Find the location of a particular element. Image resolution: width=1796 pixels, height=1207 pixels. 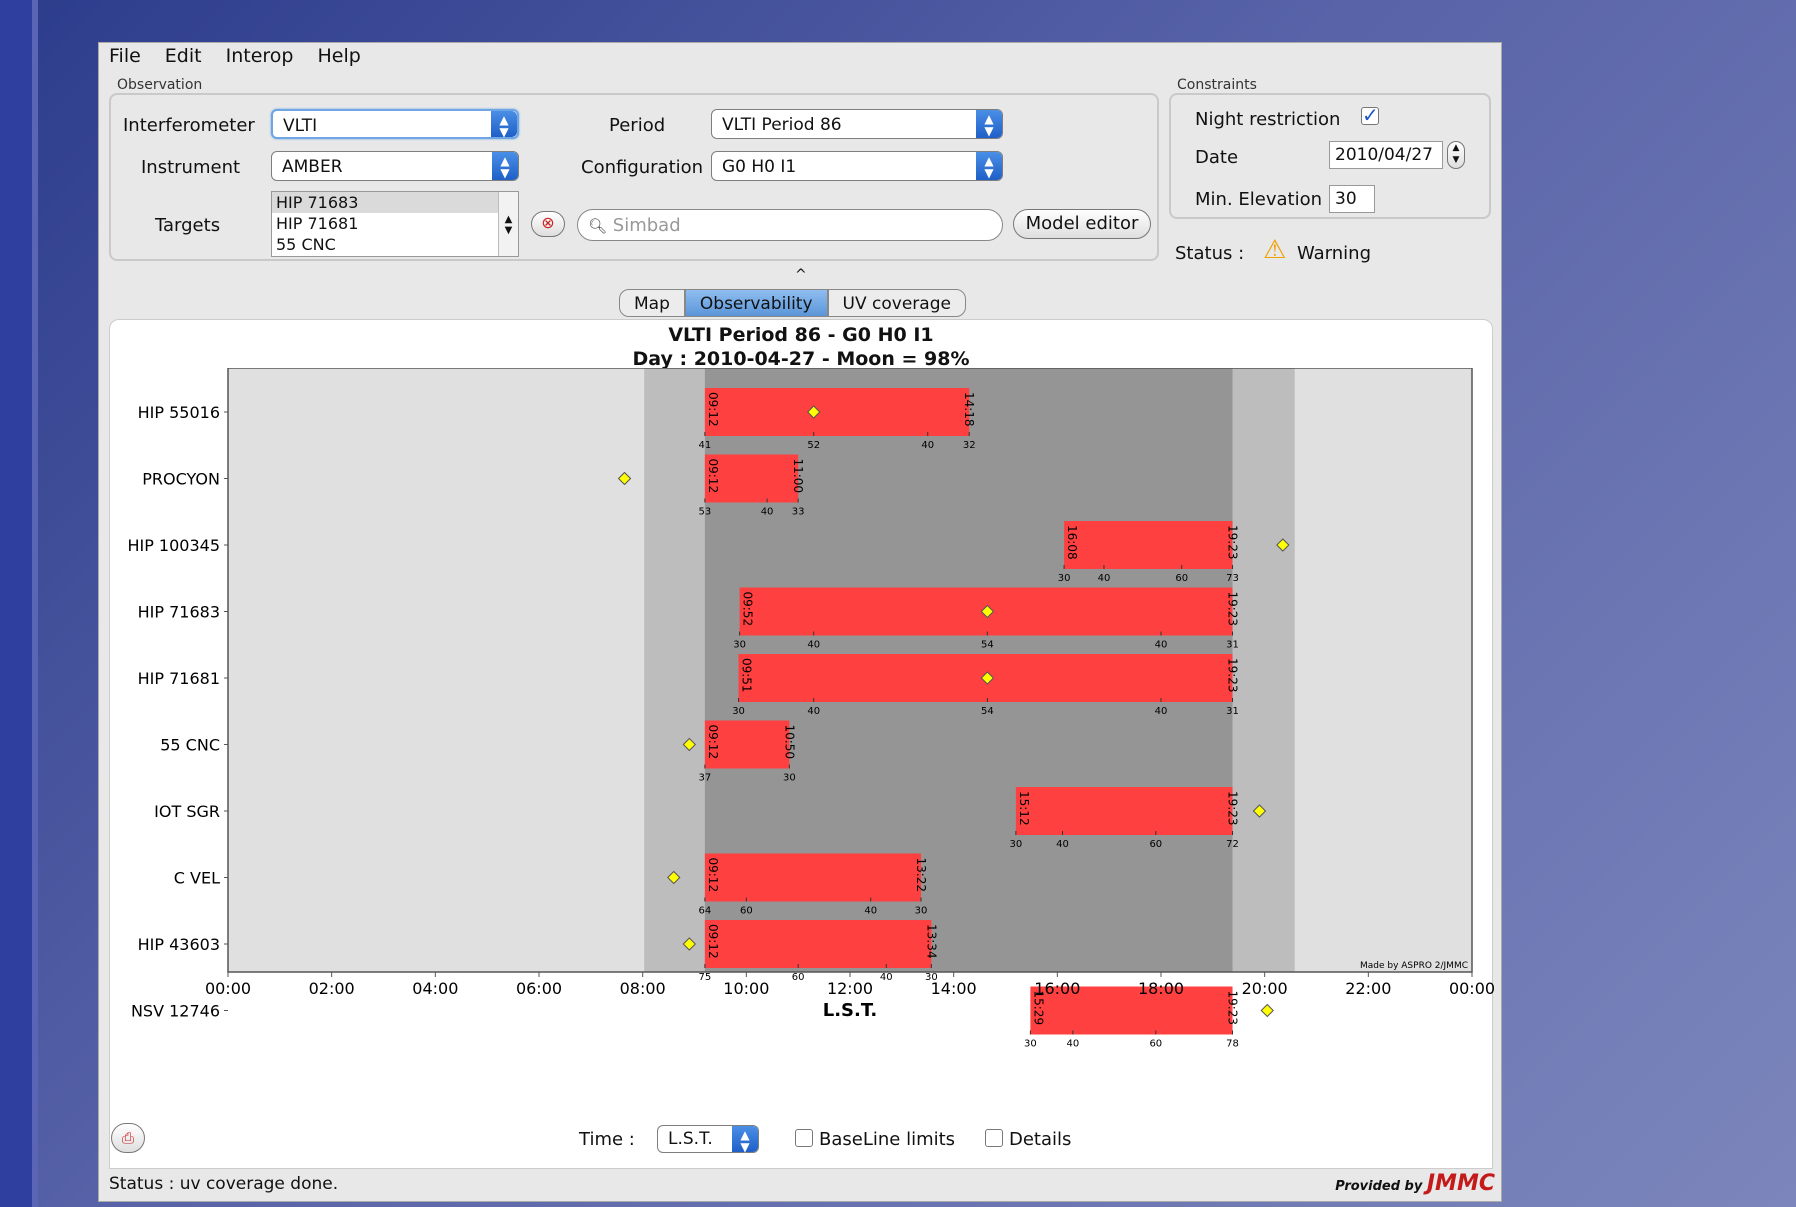

targets-scrollbar: ▲ ▼ is located at coordinates (508, 224).